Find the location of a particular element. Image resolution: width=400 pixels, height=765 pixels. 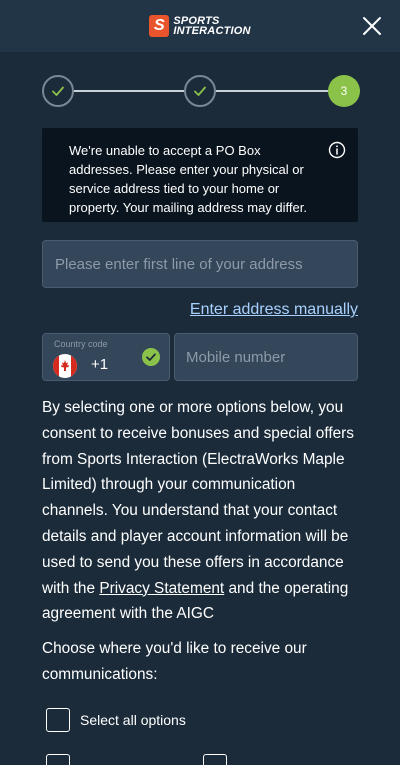

check-circle-icon is located at coordinates (151, 357).